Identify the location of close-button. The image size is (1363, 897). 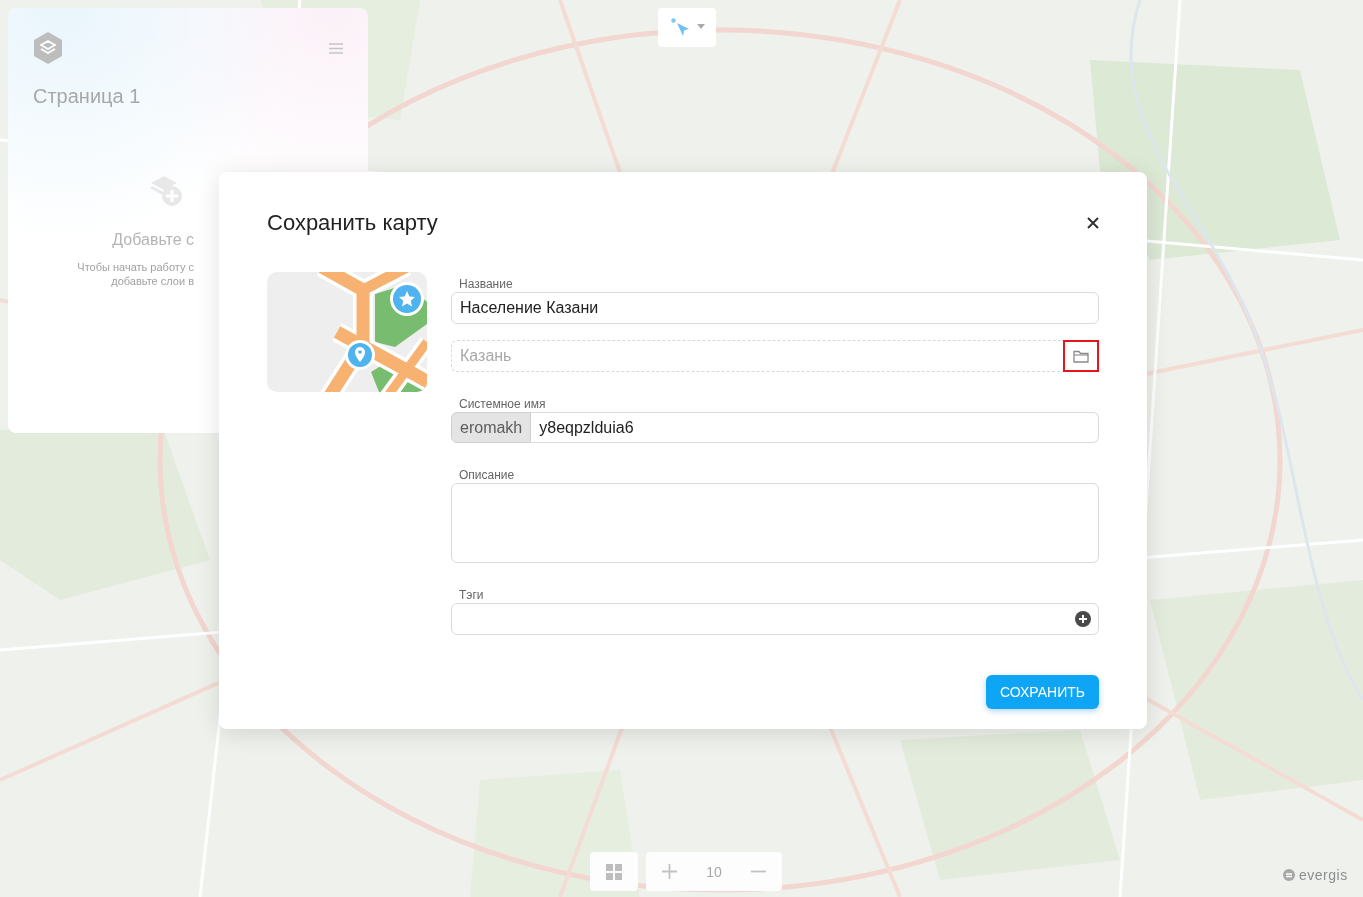
(1093, 223).